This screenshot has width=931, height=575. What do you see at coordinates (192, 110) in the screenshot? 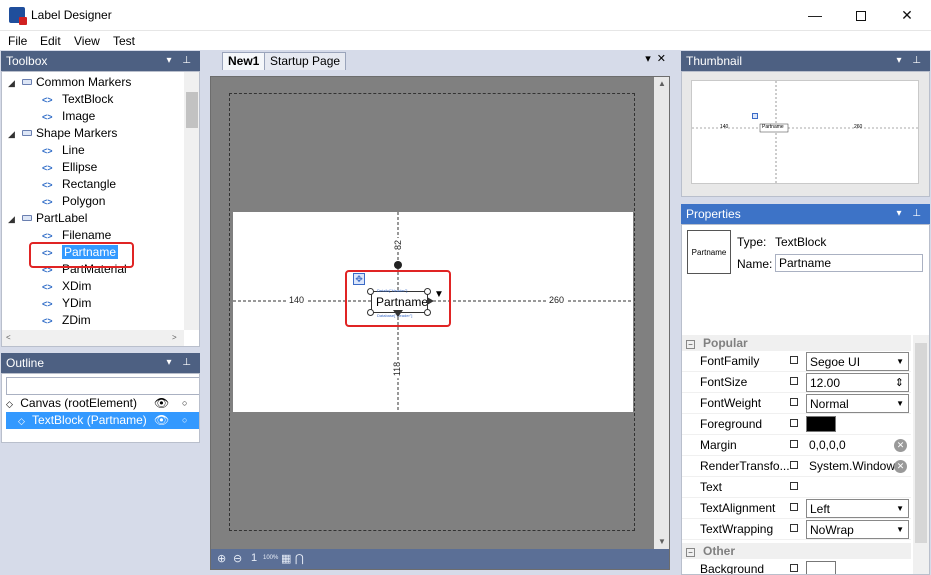
I see `toolbox-scroll-thumb` at bounding box center [192, 110].